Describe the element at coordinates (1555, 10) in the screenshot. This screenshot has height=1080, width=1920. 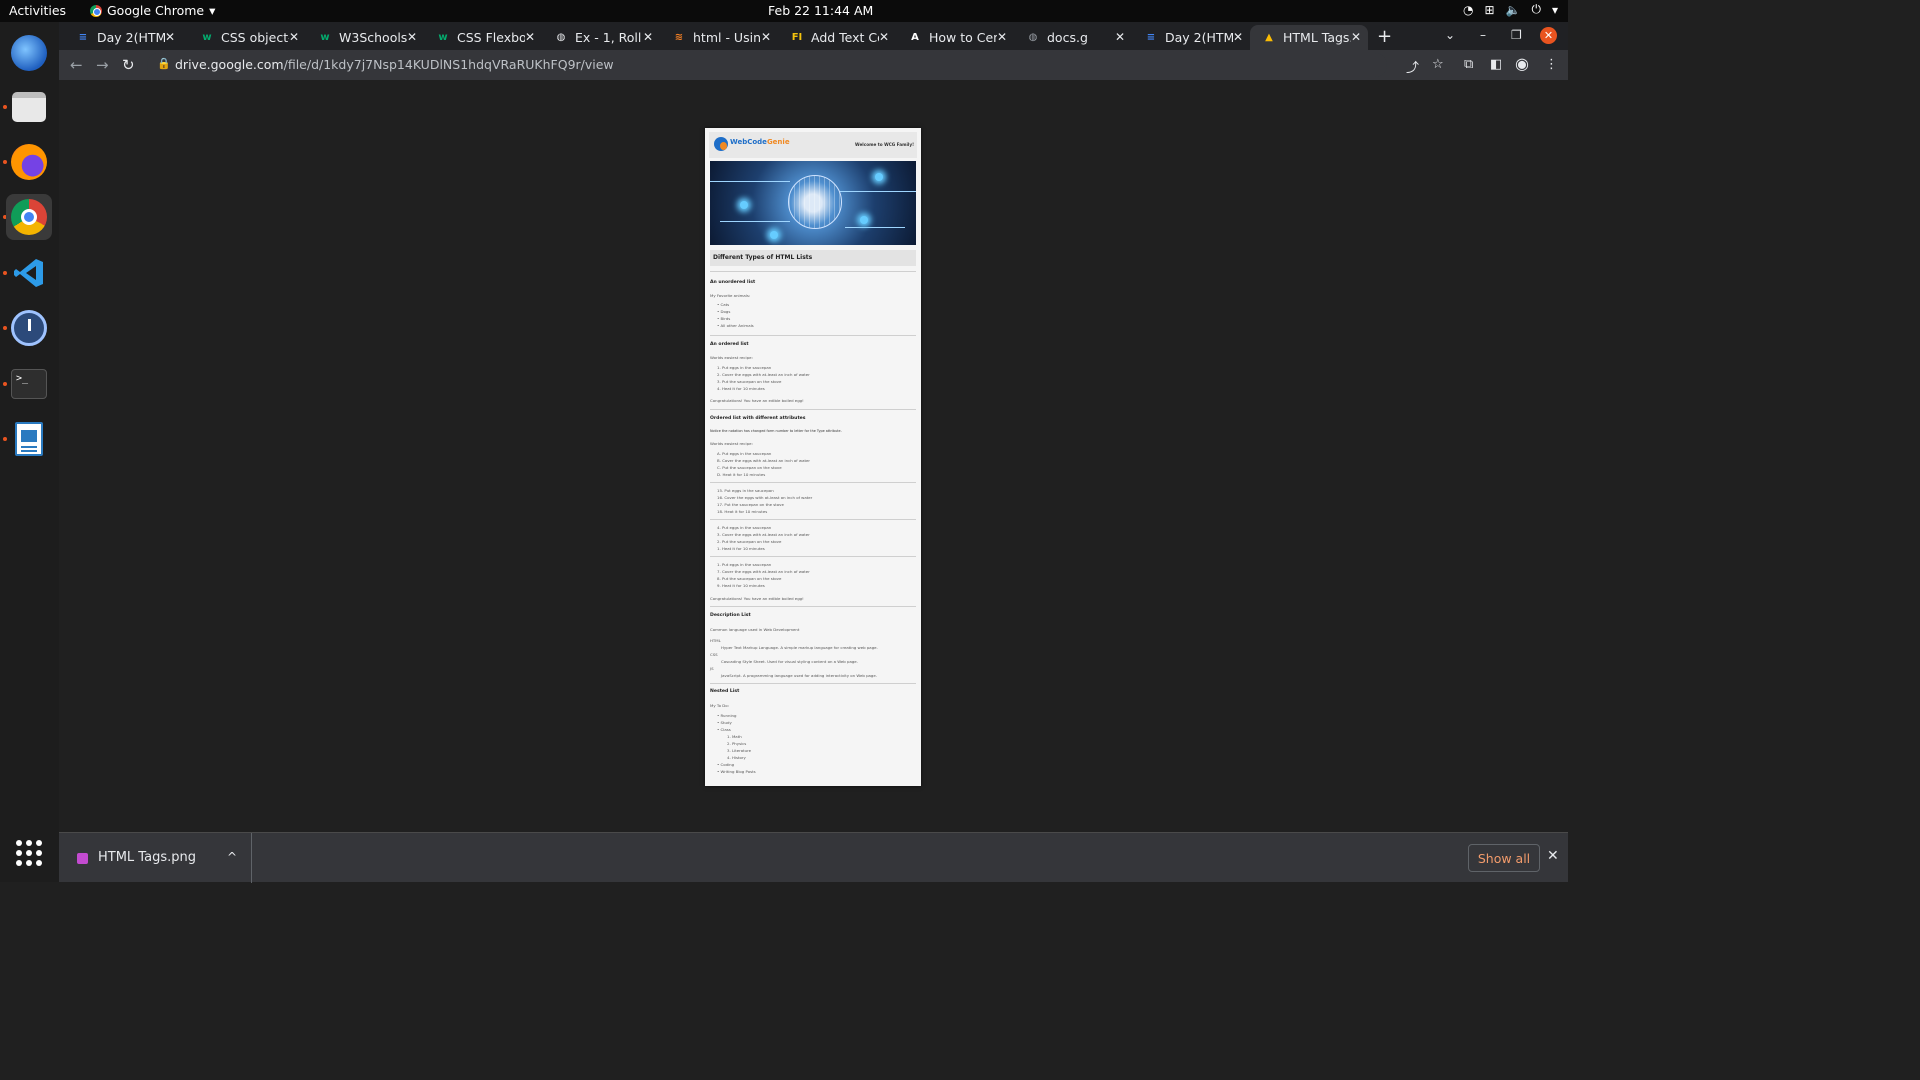
I see `chevron-down-icon: ▾` at that location.